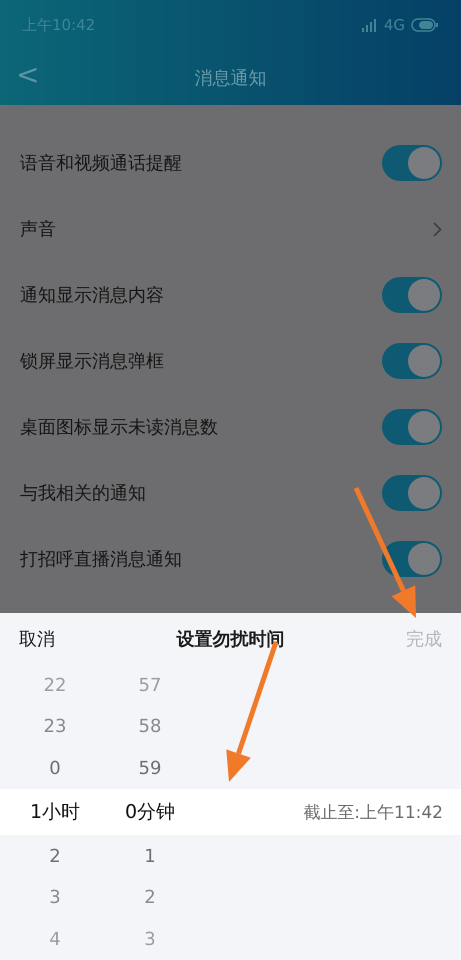  Describe the element at coordinates (230, 685) in the screenshot. I see `picker-row: 22 57` at that location.